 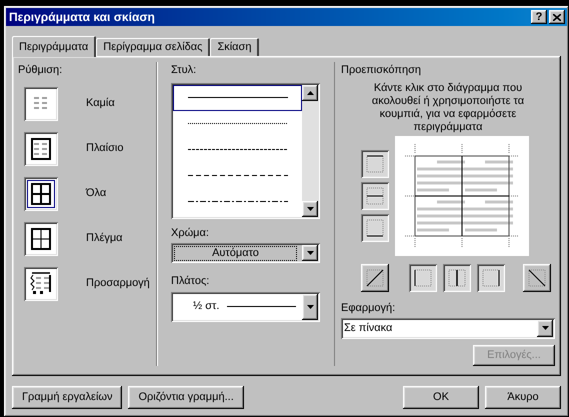 I want to click on preview-label: Προεπισκόπηση, so click(x=381, y=70).